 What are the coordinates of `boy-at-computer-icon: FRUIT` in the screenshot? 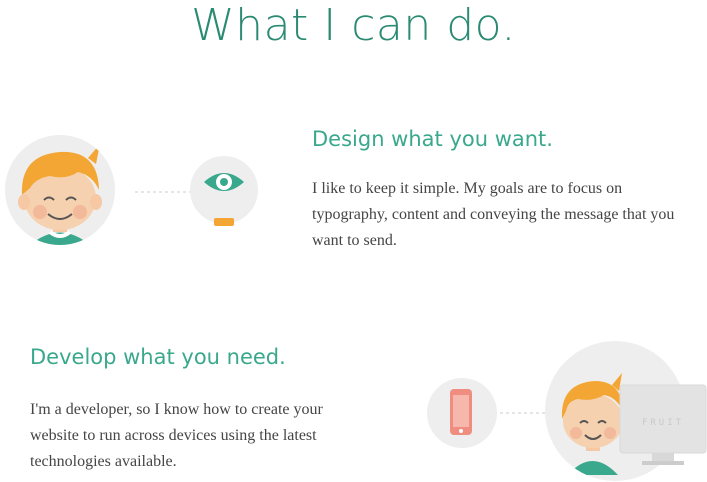 It's located at (626, 411).